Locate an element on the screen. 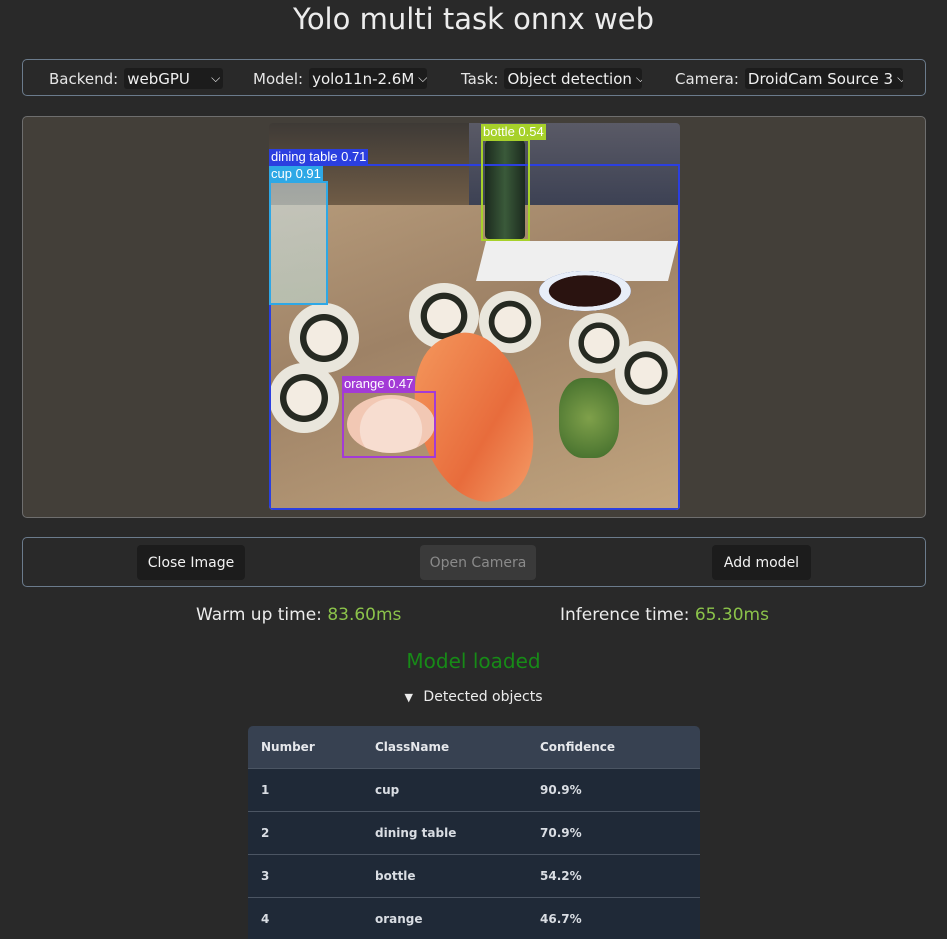 The width and height of the screenshot is (947, 939). column-header: ClassName is located at coordinates (412, 747).